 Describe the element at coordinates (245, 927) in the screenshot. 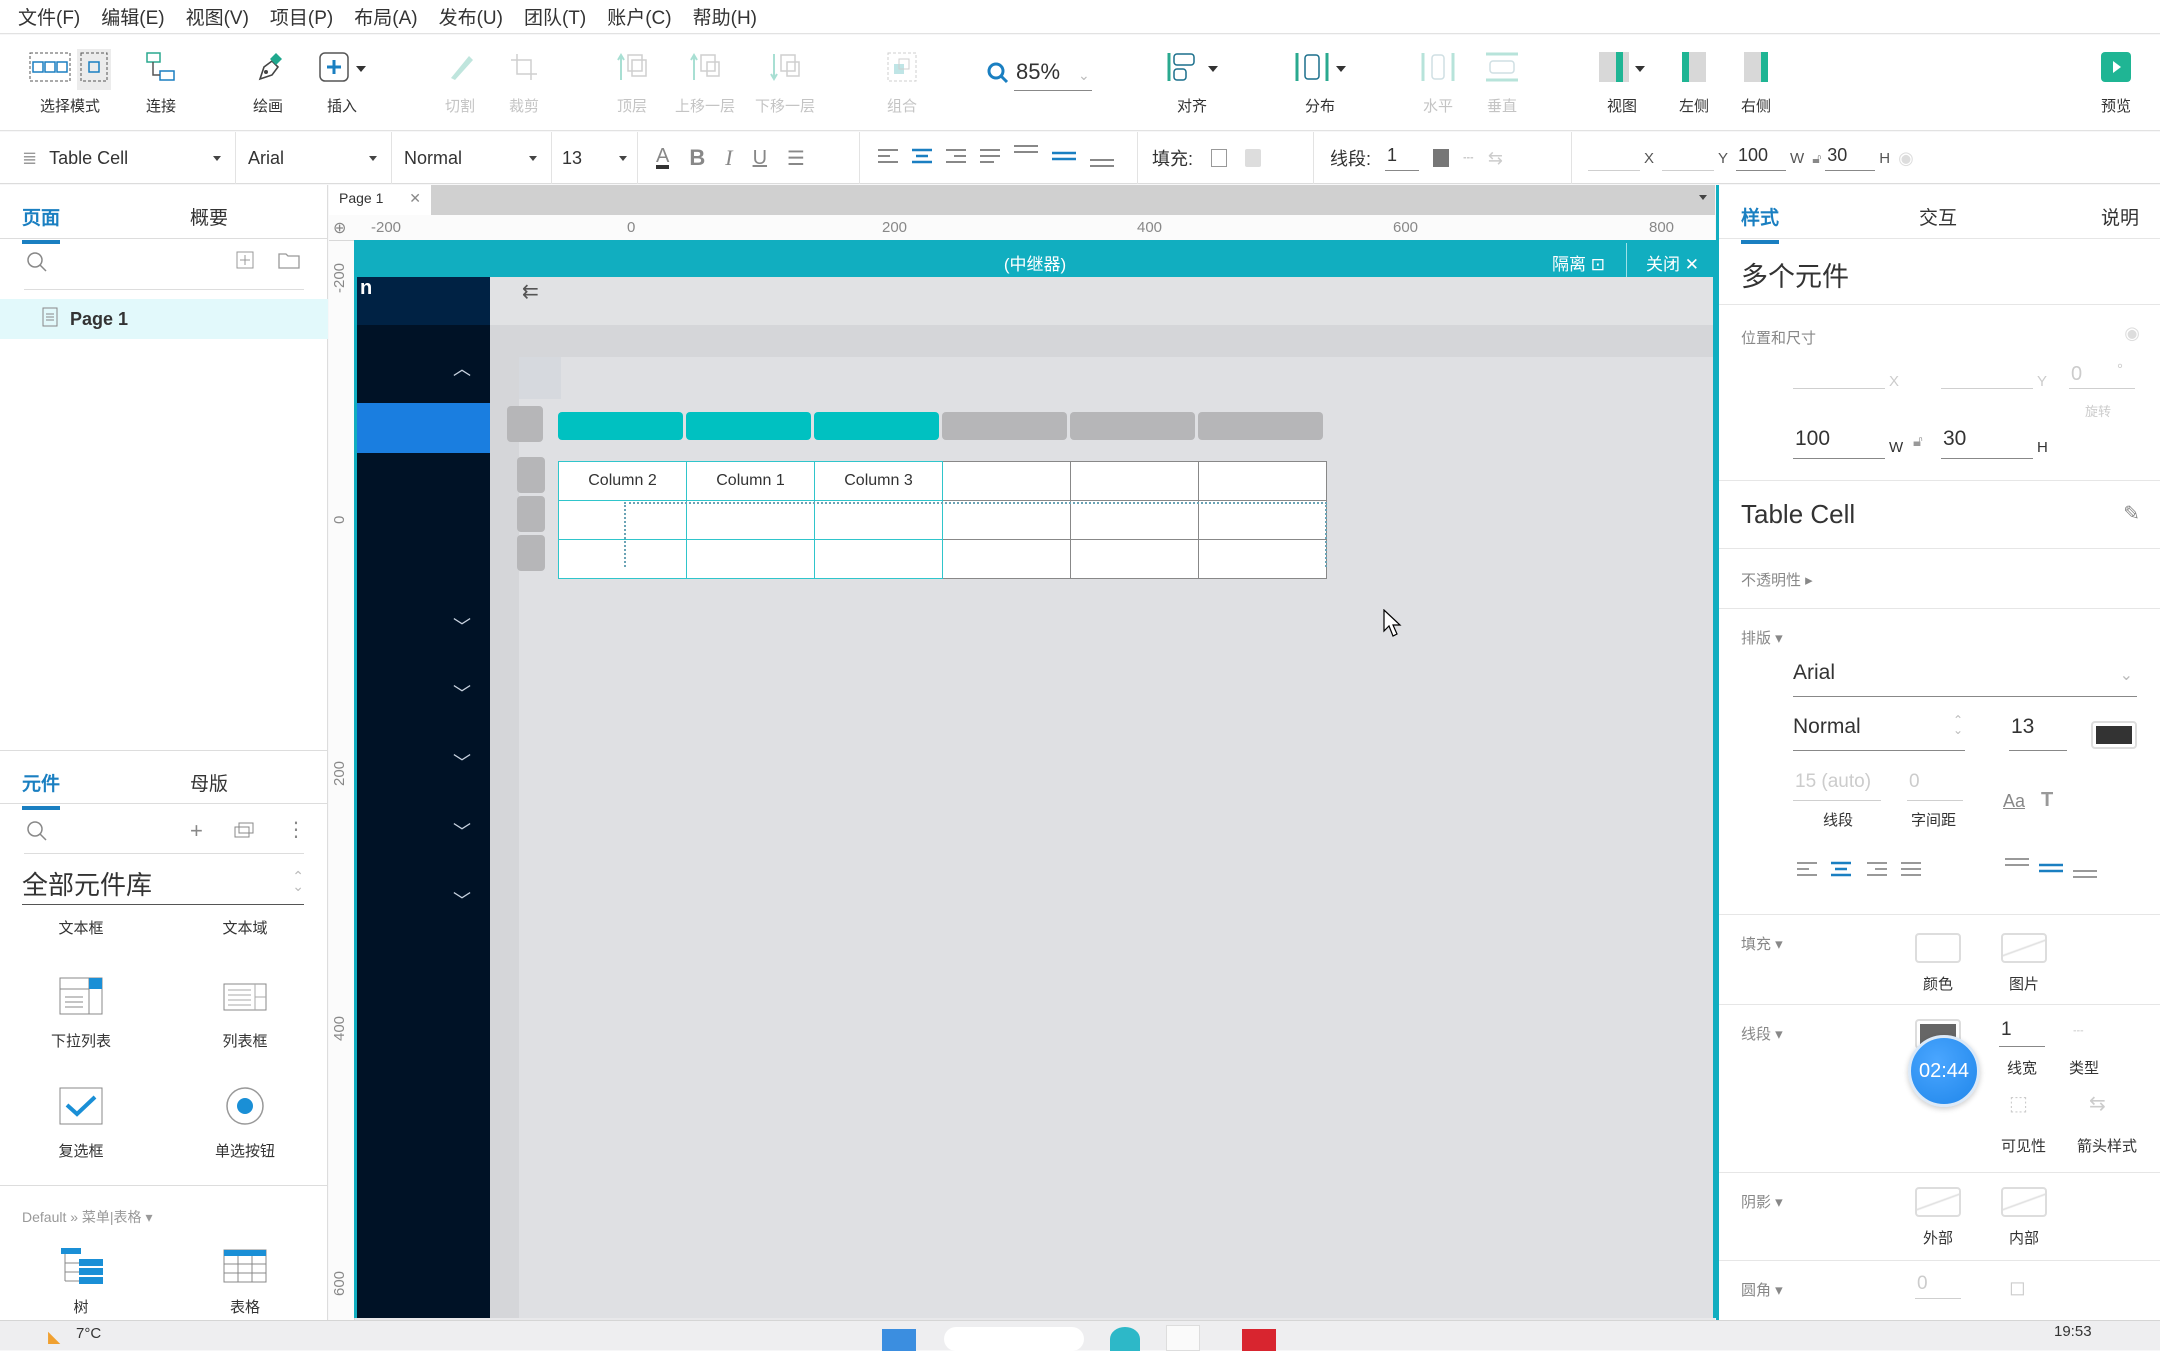

I see `widget-textarea: 文本域` at that location.